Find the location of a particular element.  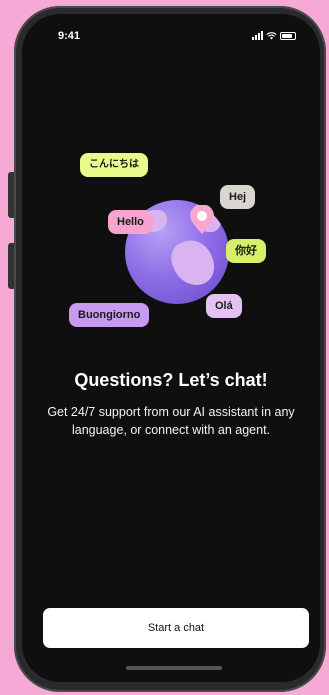

bubble-konnichiwa: こんにちは is located at coordinates (114, 165).